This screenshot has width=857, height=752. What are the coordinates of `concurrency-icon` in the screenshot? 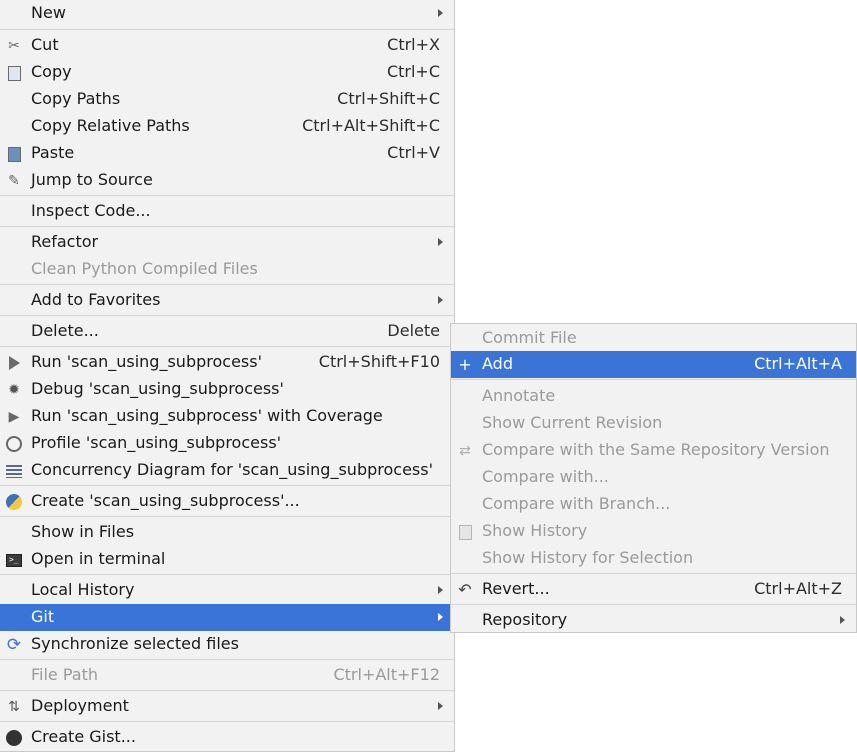 It's located at (14, 471).